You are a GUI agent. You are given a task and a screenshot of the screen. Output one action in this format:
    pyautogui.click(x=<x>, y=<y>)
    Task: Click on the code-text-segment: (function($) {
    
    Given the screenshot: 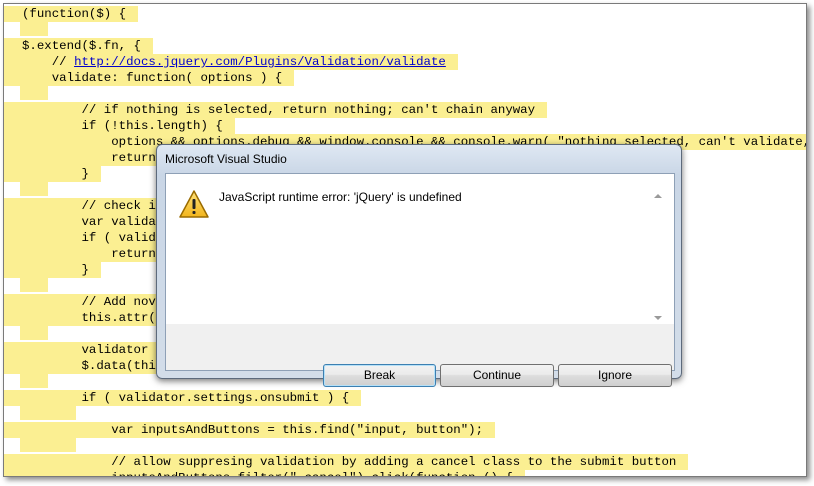 What is the action you would take?
    pyautogui.click(x=74, y=14)
    